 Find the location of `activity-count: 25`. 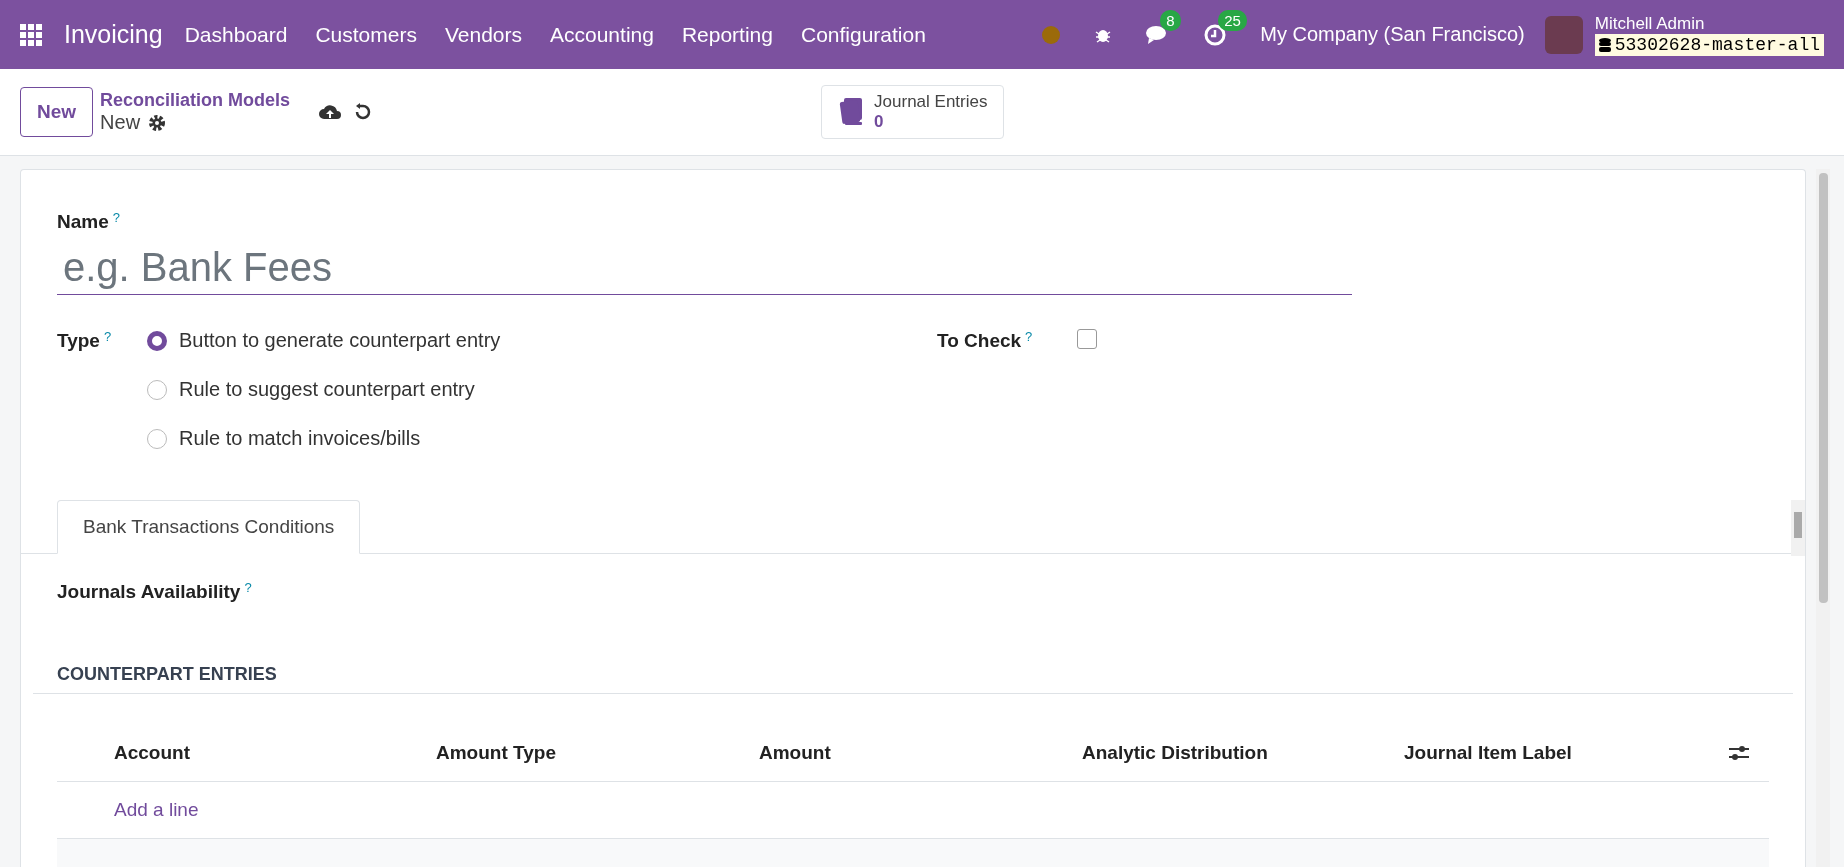

activity-count: 25 is located at coordinates (1232, 20).